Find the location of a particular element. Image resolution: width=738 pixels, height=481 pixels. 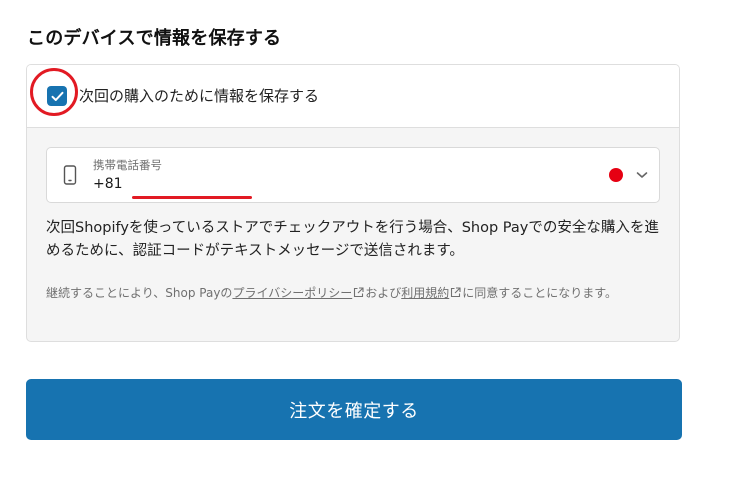

phone-field-label: 携帯電話番号 is located at coordinates (127, 165).